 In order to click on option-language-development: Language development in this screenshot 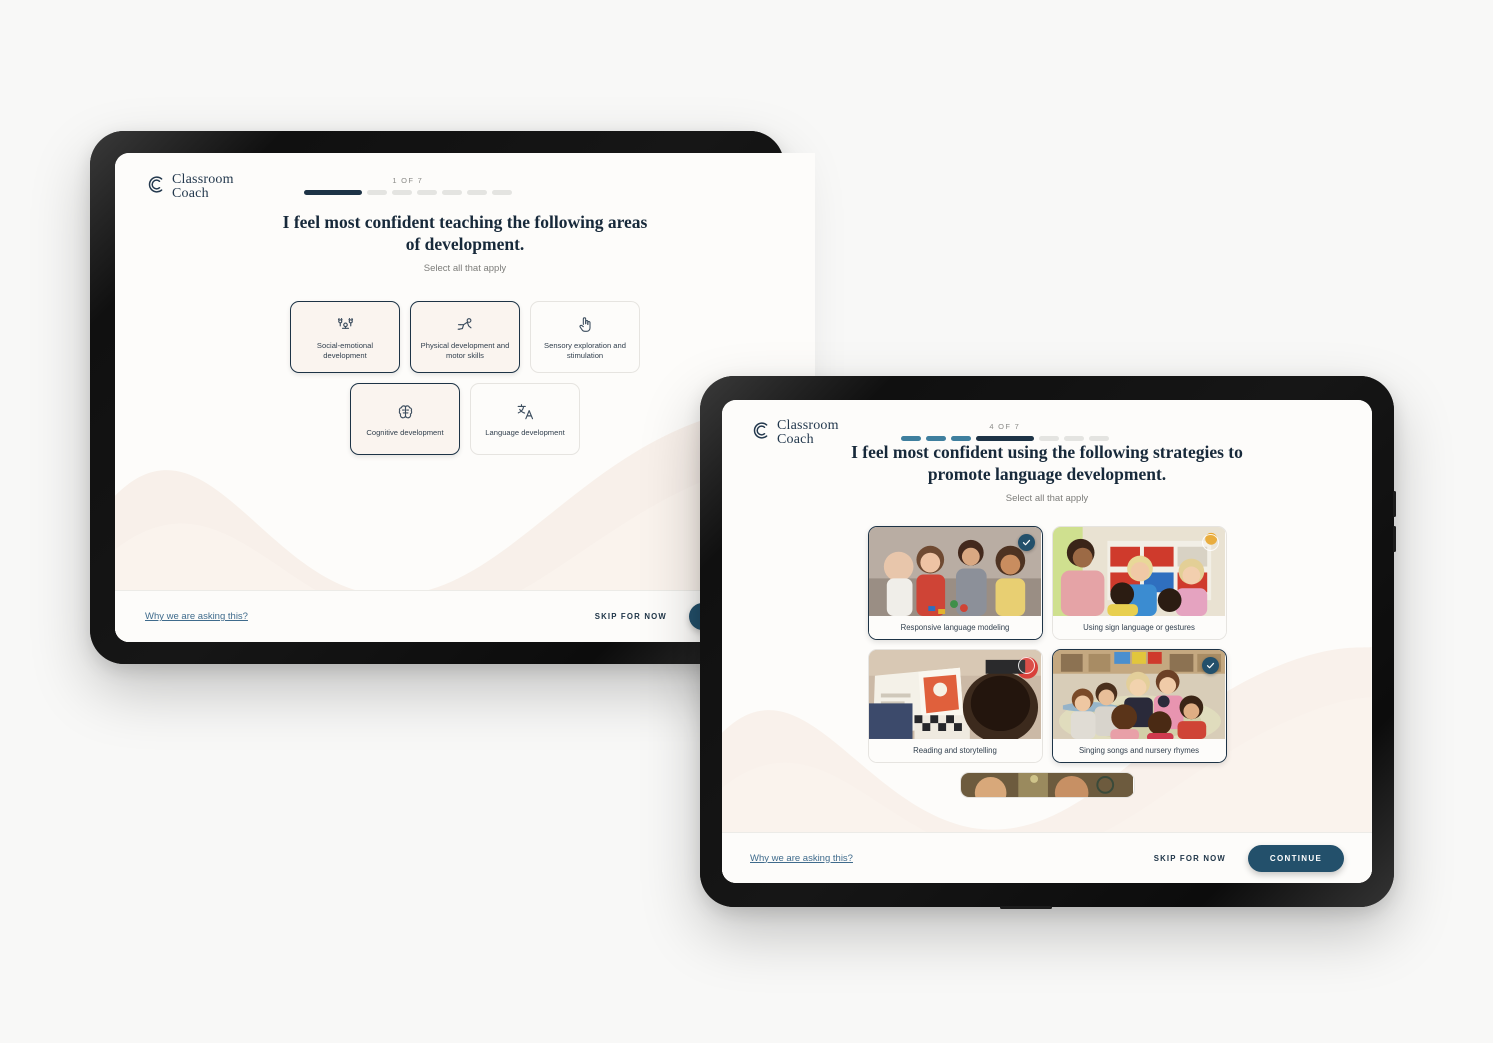, I will do `click(525, 418)`.